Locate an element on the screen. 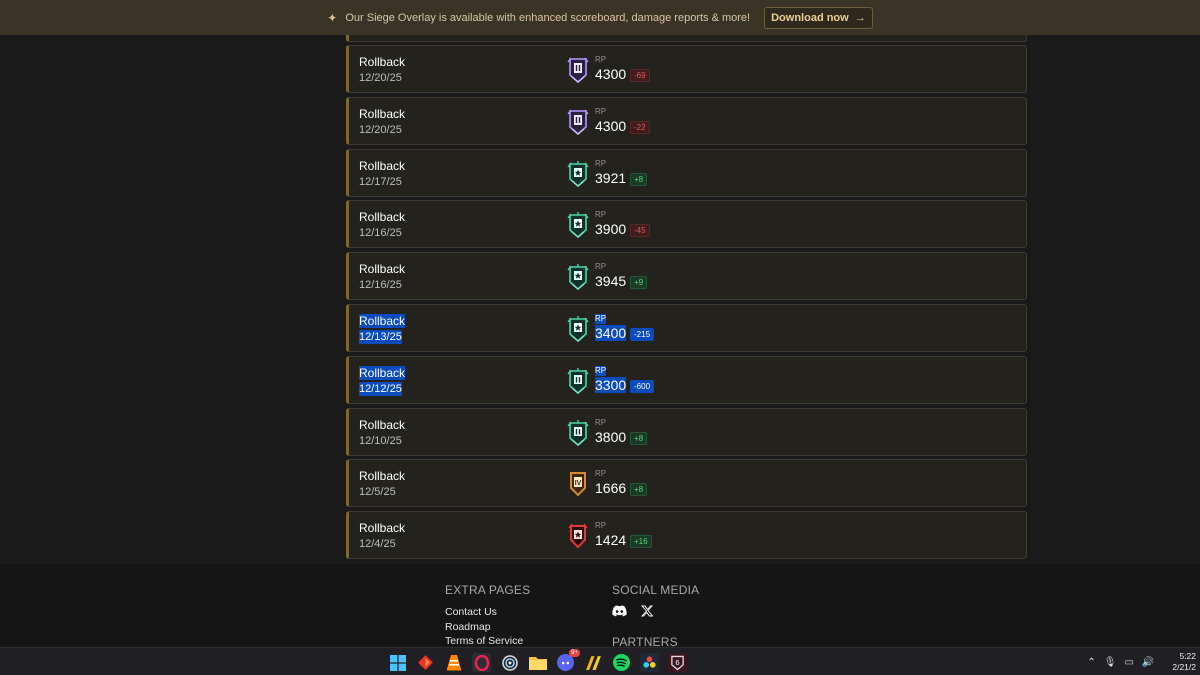  clock-time: 5:22 is located at coordinates (1187, 656).